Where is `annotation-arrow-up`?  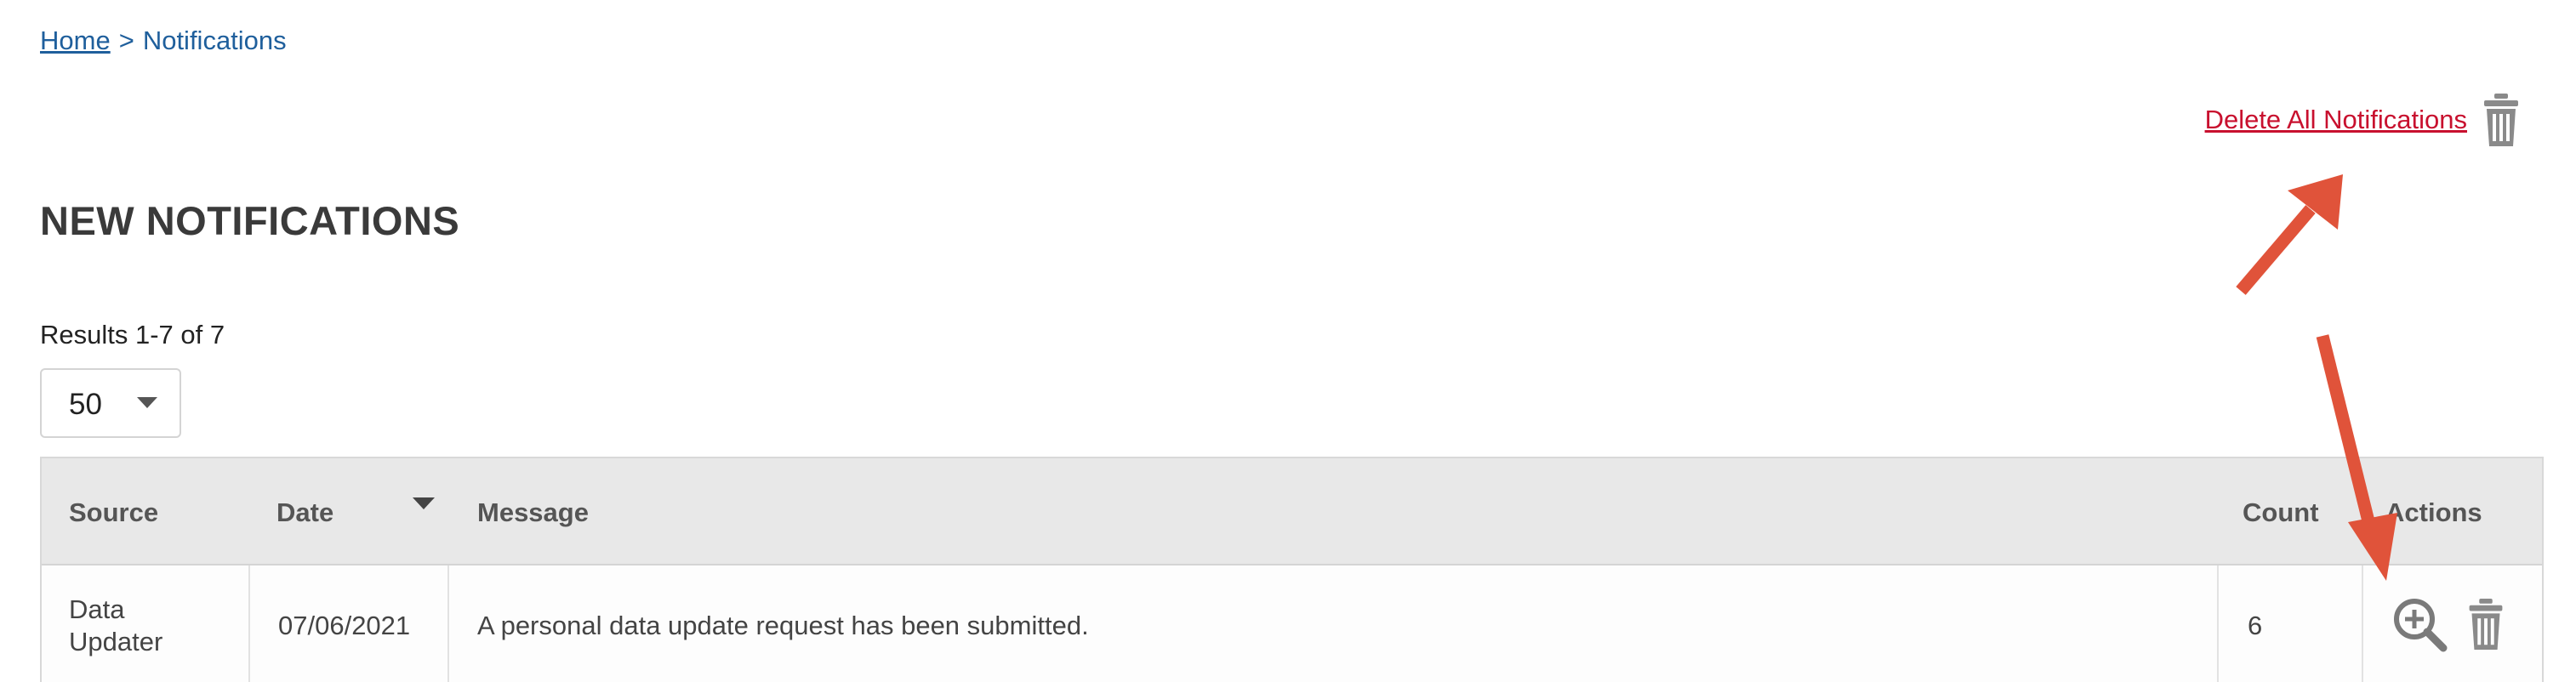 annotation-arrow-up is located at coordinates (2289, 234).